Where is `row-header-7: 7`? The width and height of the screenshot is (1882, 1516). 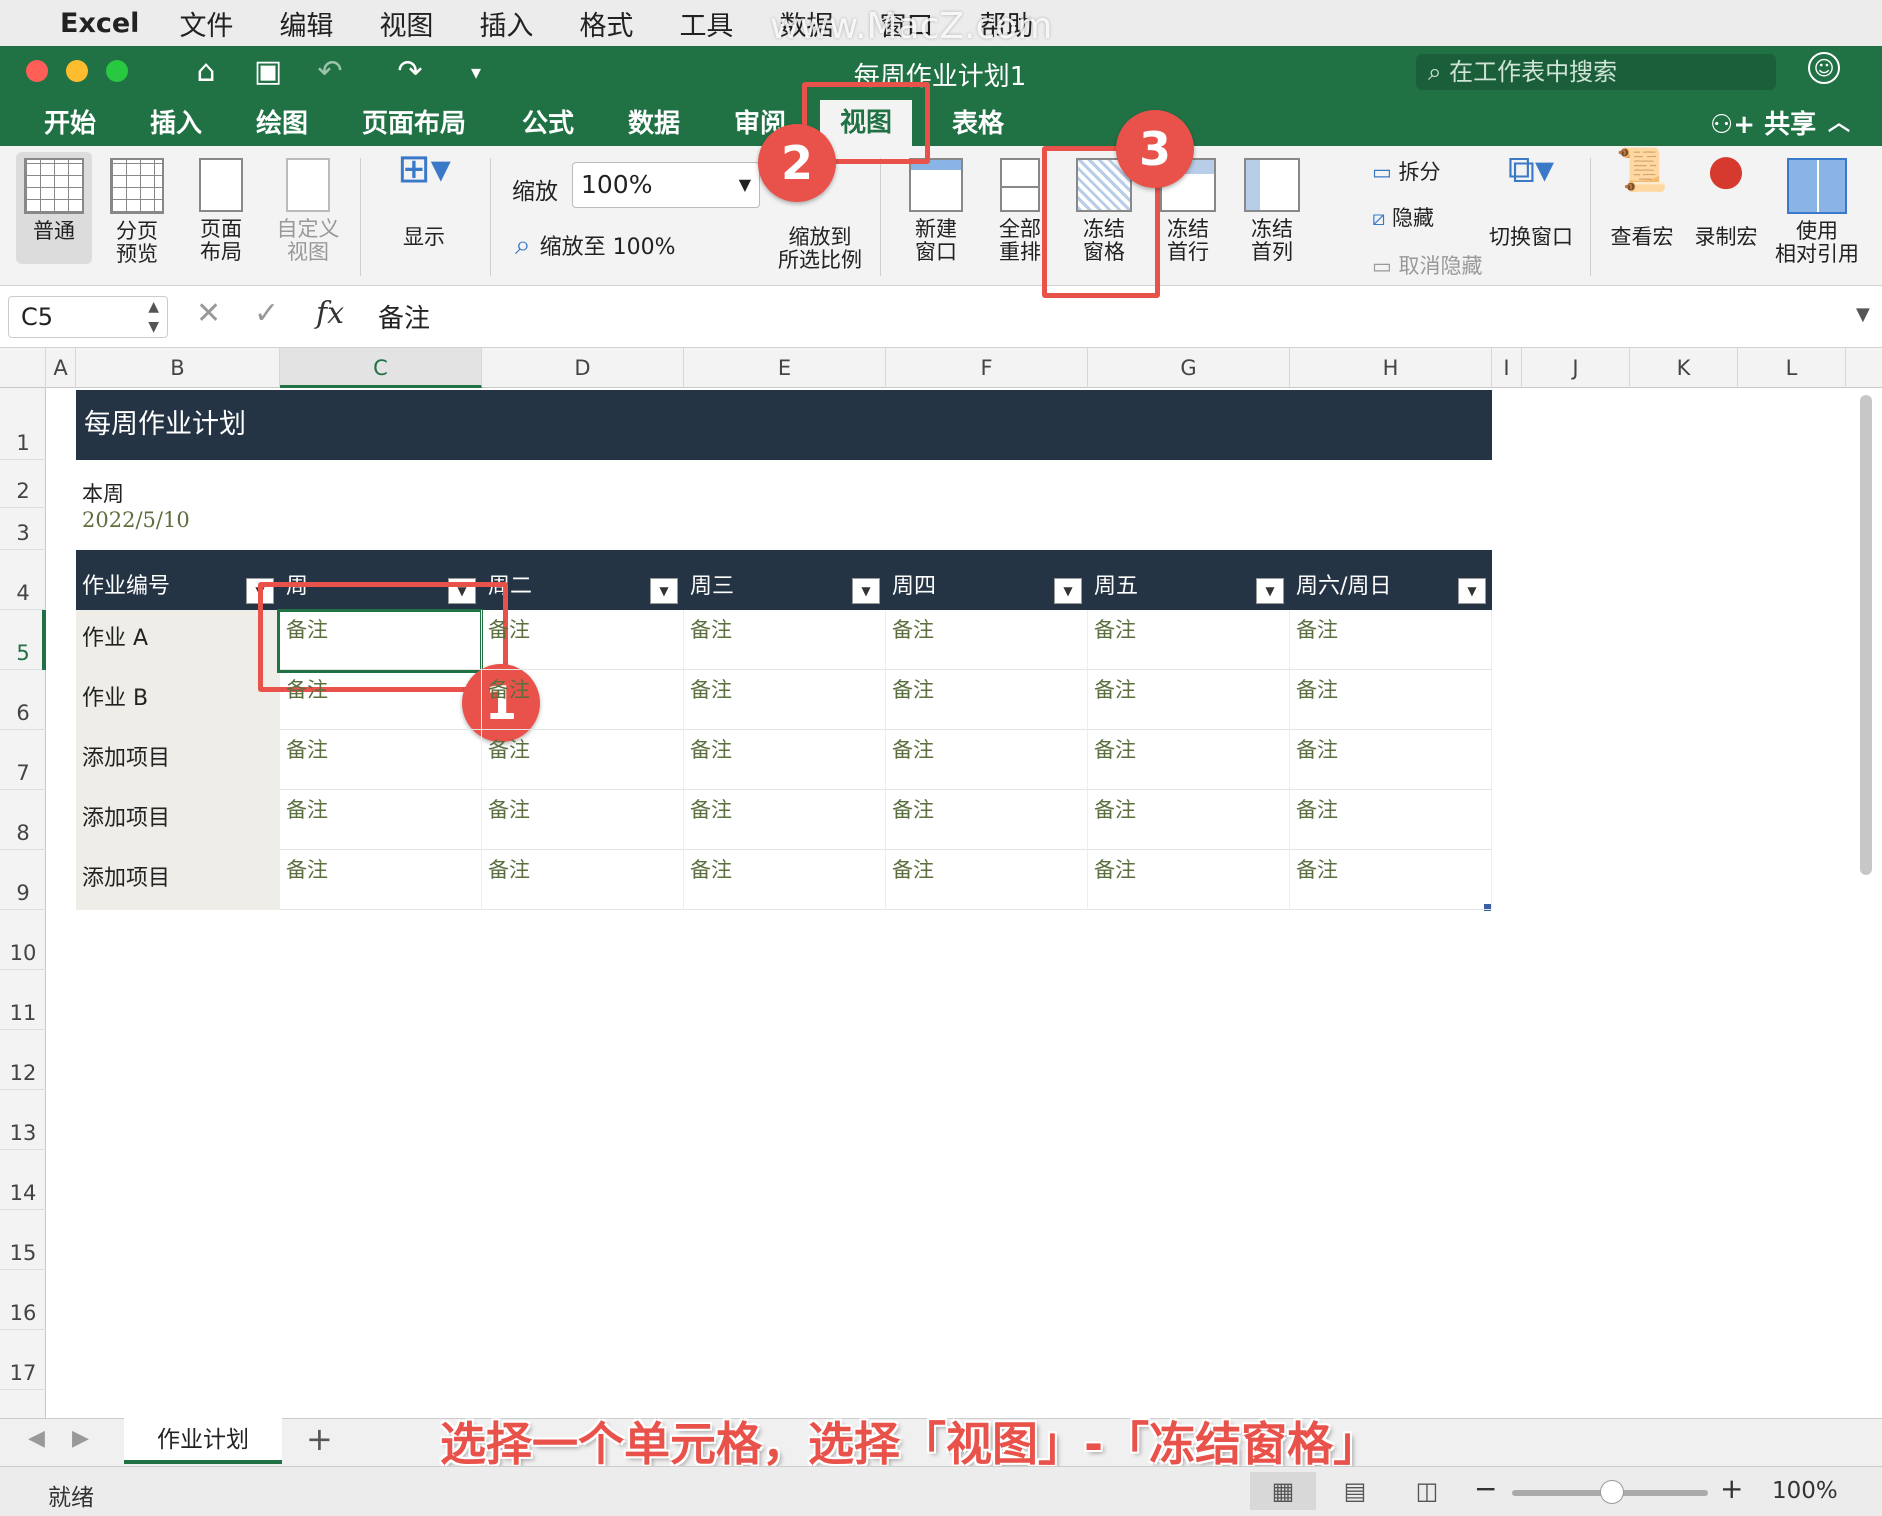
row-header-7: 7 is located at coordinates (23, 760).